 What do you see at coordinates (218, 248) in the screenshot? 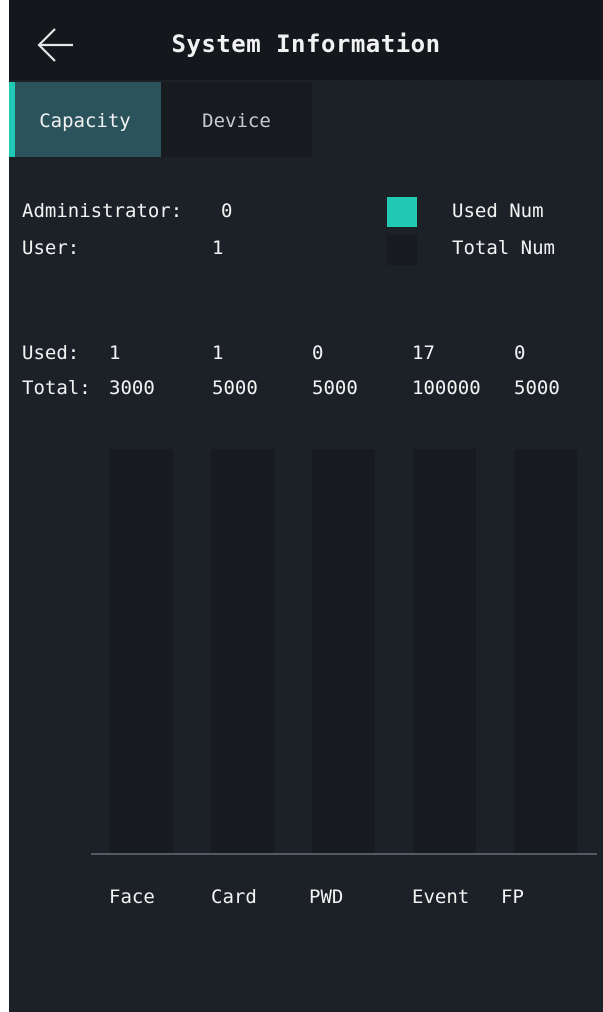
I see `user-value: 1` at bounding box center [218, 248].